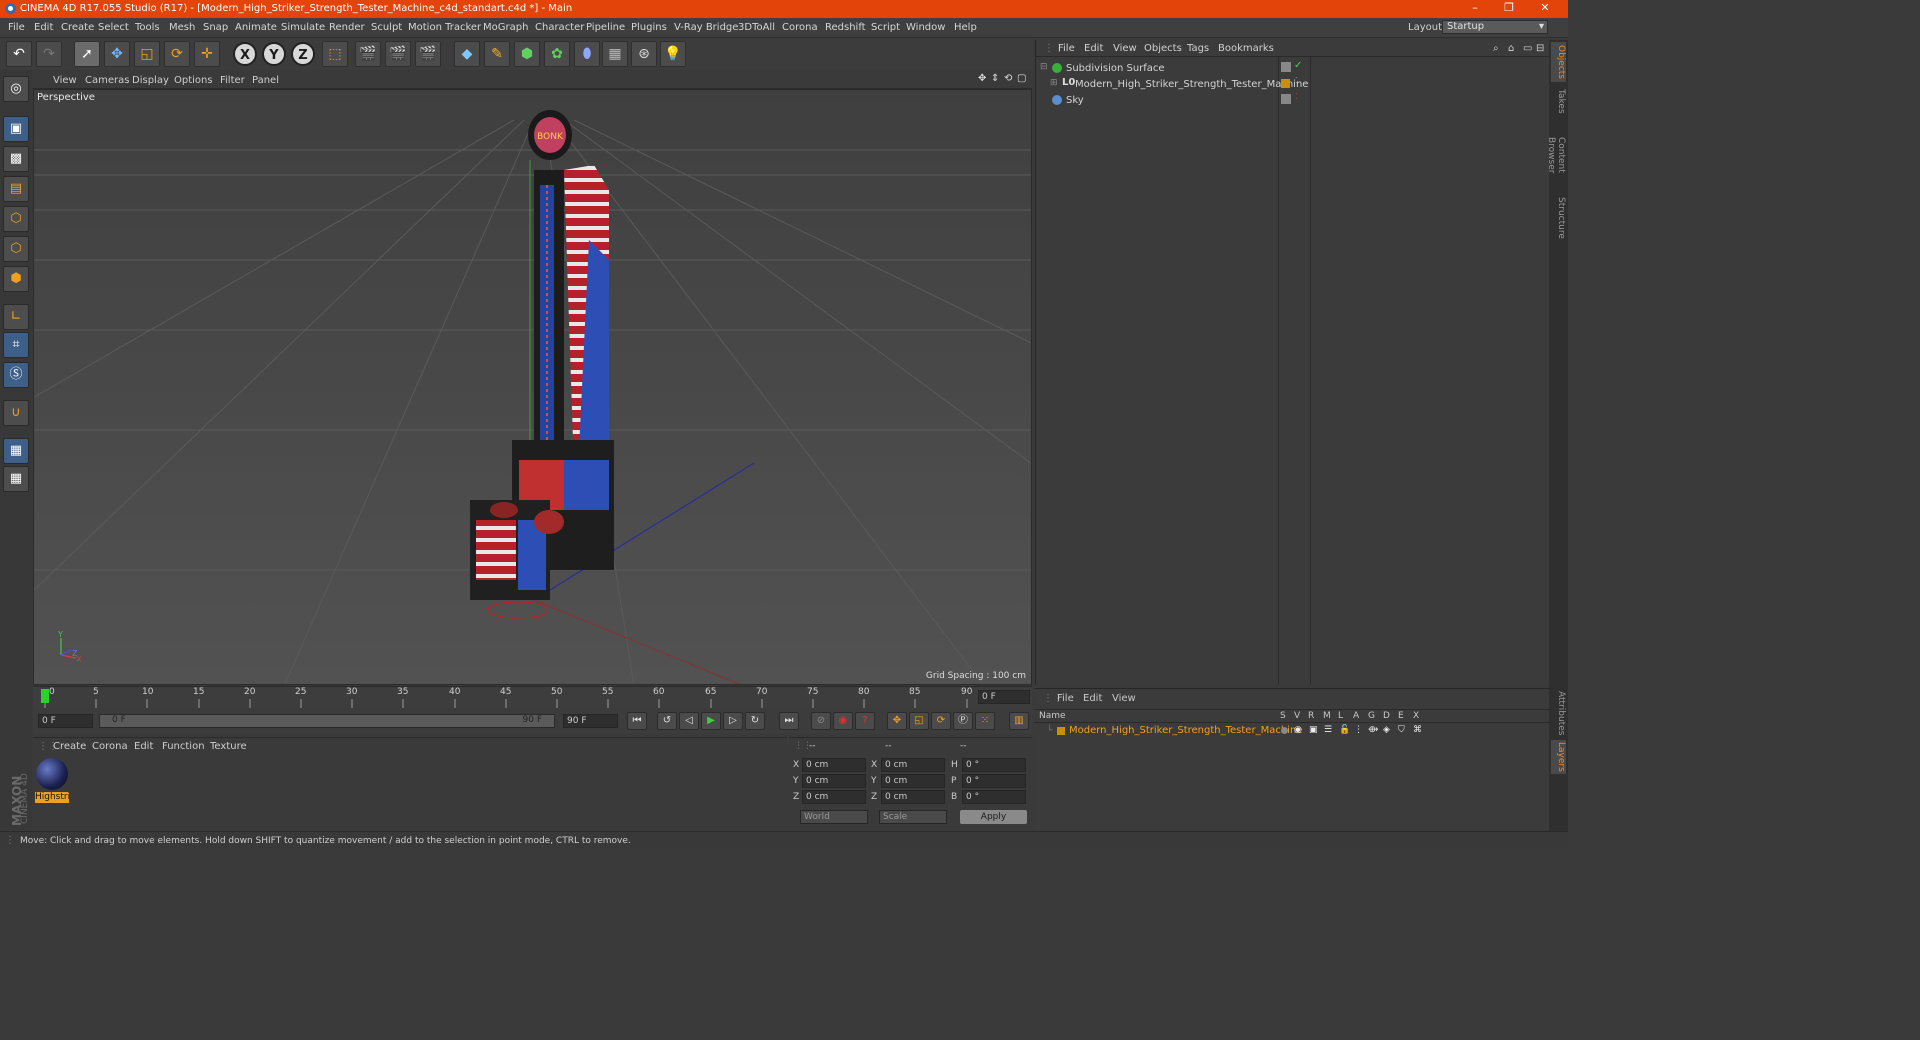 The height and width of the screenshot is (1040, 1920). I want to click on key-parameter-button: Ⓟ, so click(963, 721).